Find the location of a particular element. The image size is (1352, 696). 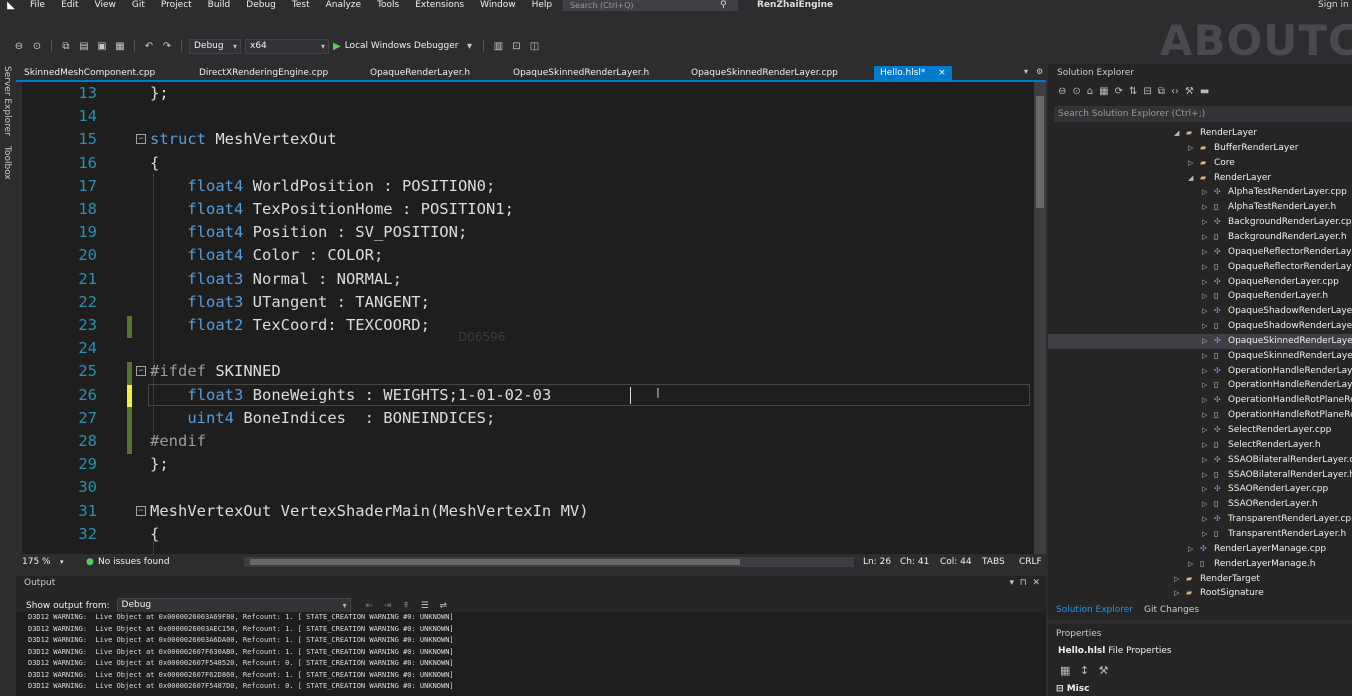

menu-git: Git is located at coordinates (138, 5).